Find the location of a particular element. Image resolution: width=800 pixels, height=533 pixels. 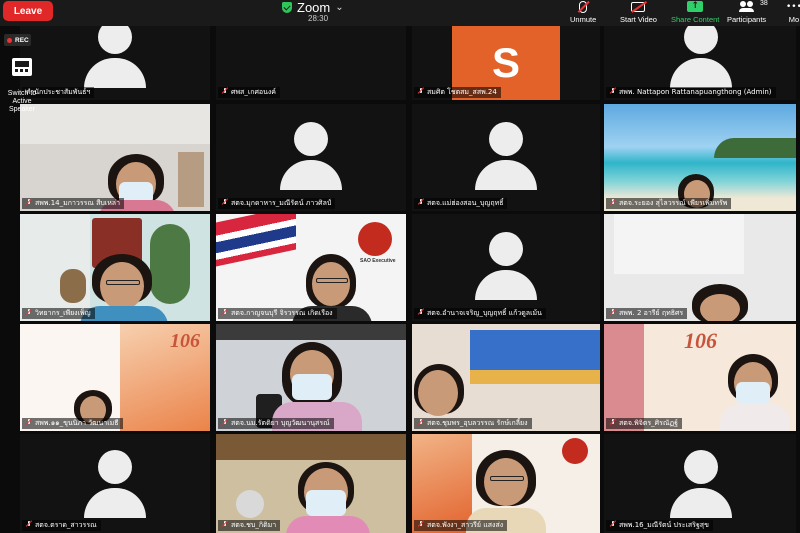

video-tile: สตจ.นม.รัตติยา บุญวัฒนานุสรณ์ is located at coordinates (311, 377).